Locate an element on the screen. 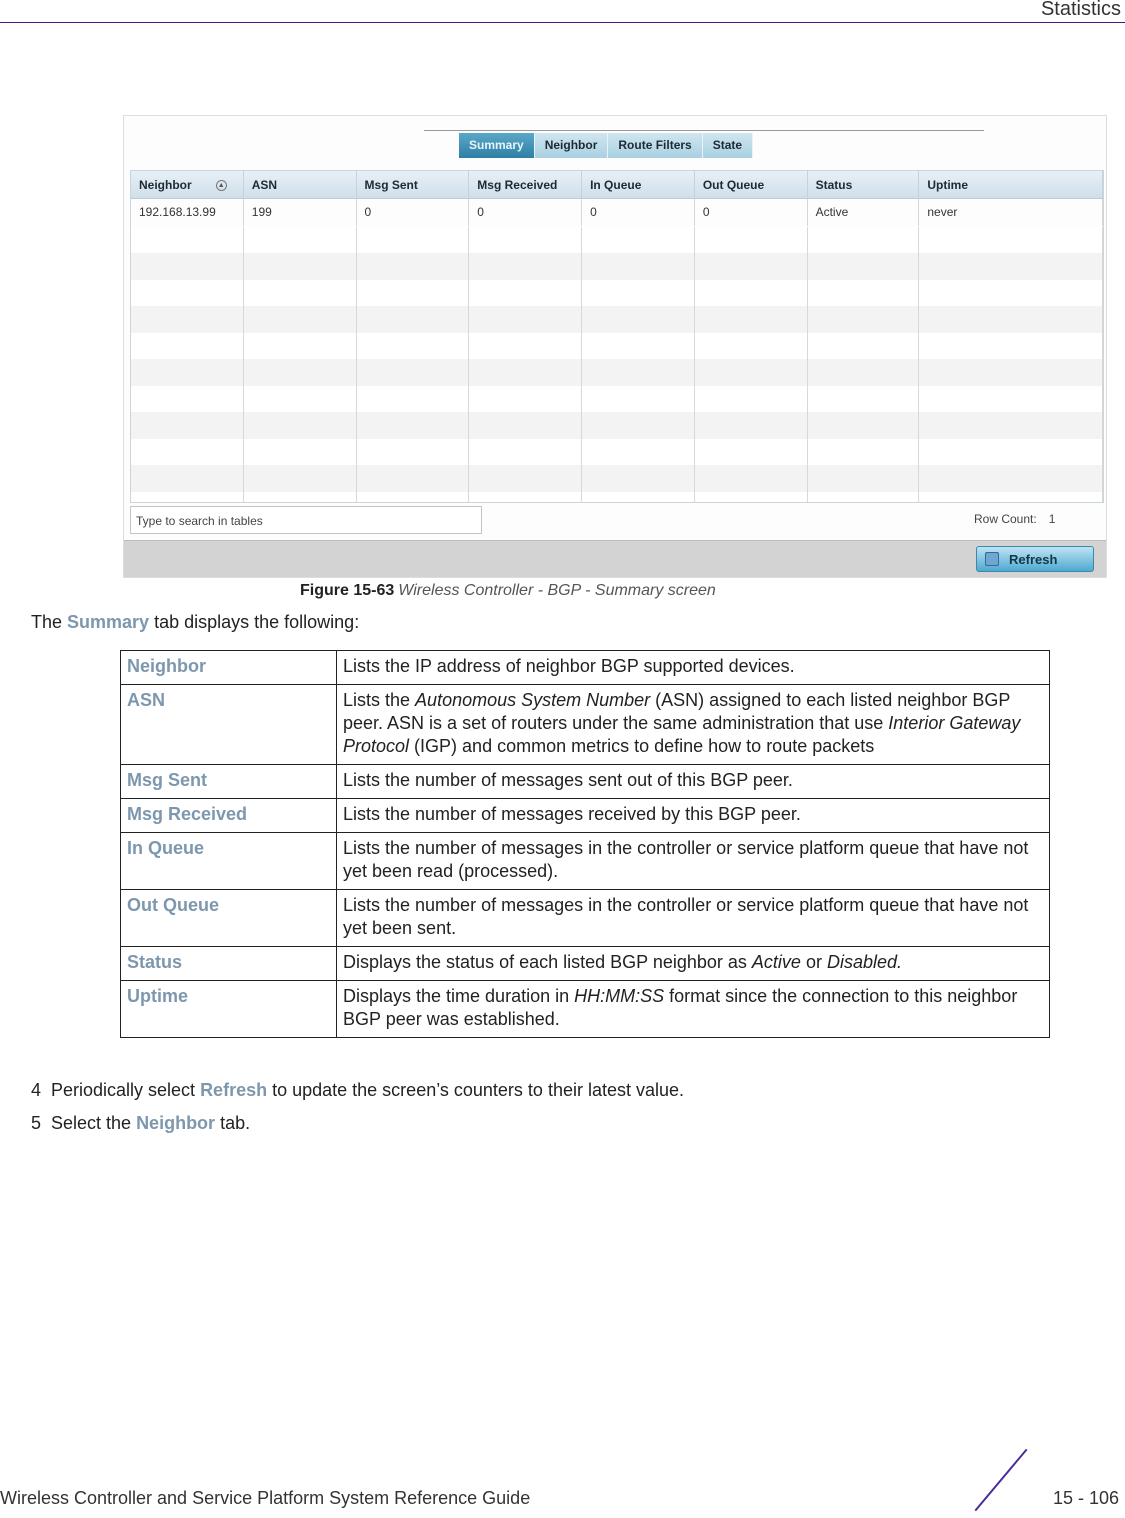 The image size is (1125, 1518). term: Msg Received is located at coordinates (228, 815).